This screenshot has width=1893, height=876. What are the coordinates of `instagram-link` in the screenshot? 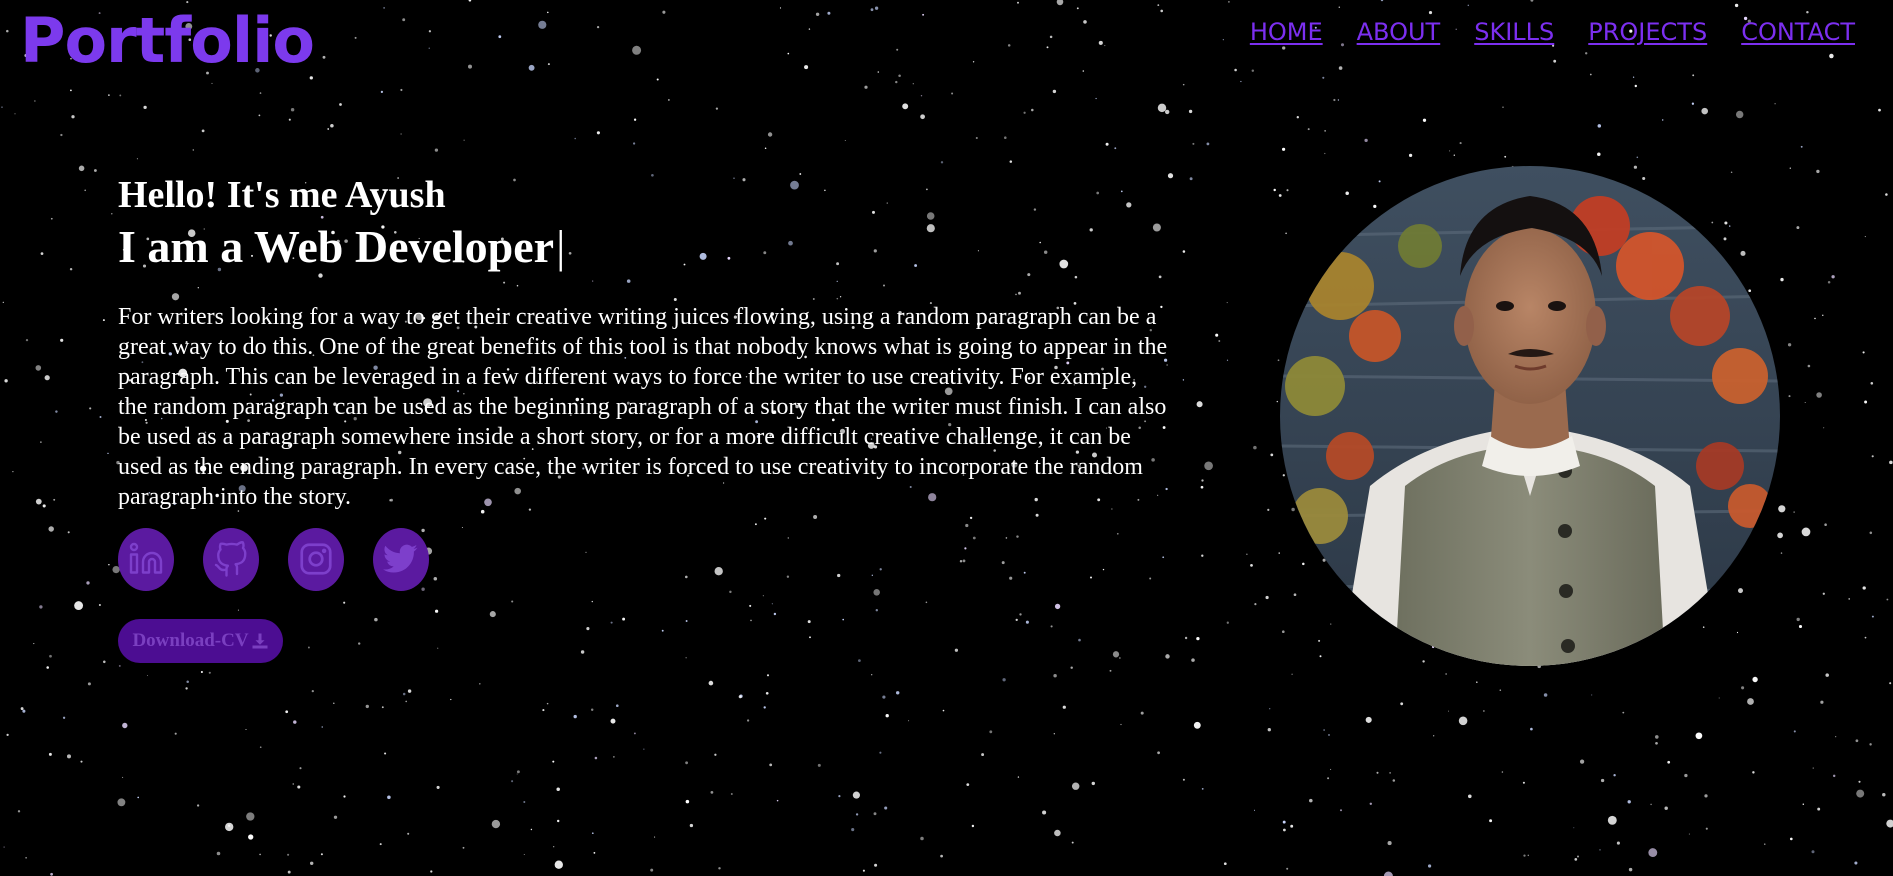 It's located at (316, 559).